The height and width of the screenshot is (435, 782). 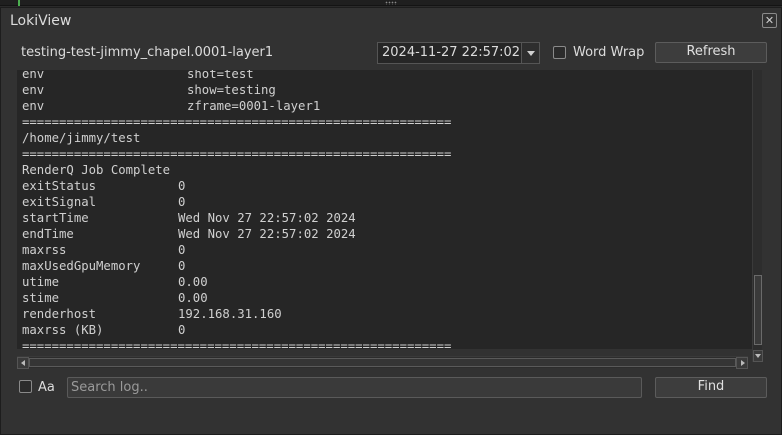 I want to click on log-key: /home/jimmy/test, so click(x=81, y=138).